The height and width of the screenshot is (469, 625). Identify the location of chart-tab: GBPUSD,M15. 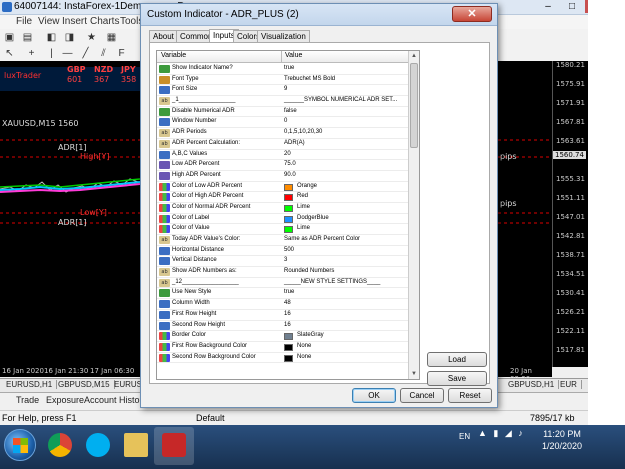
(86, 384).